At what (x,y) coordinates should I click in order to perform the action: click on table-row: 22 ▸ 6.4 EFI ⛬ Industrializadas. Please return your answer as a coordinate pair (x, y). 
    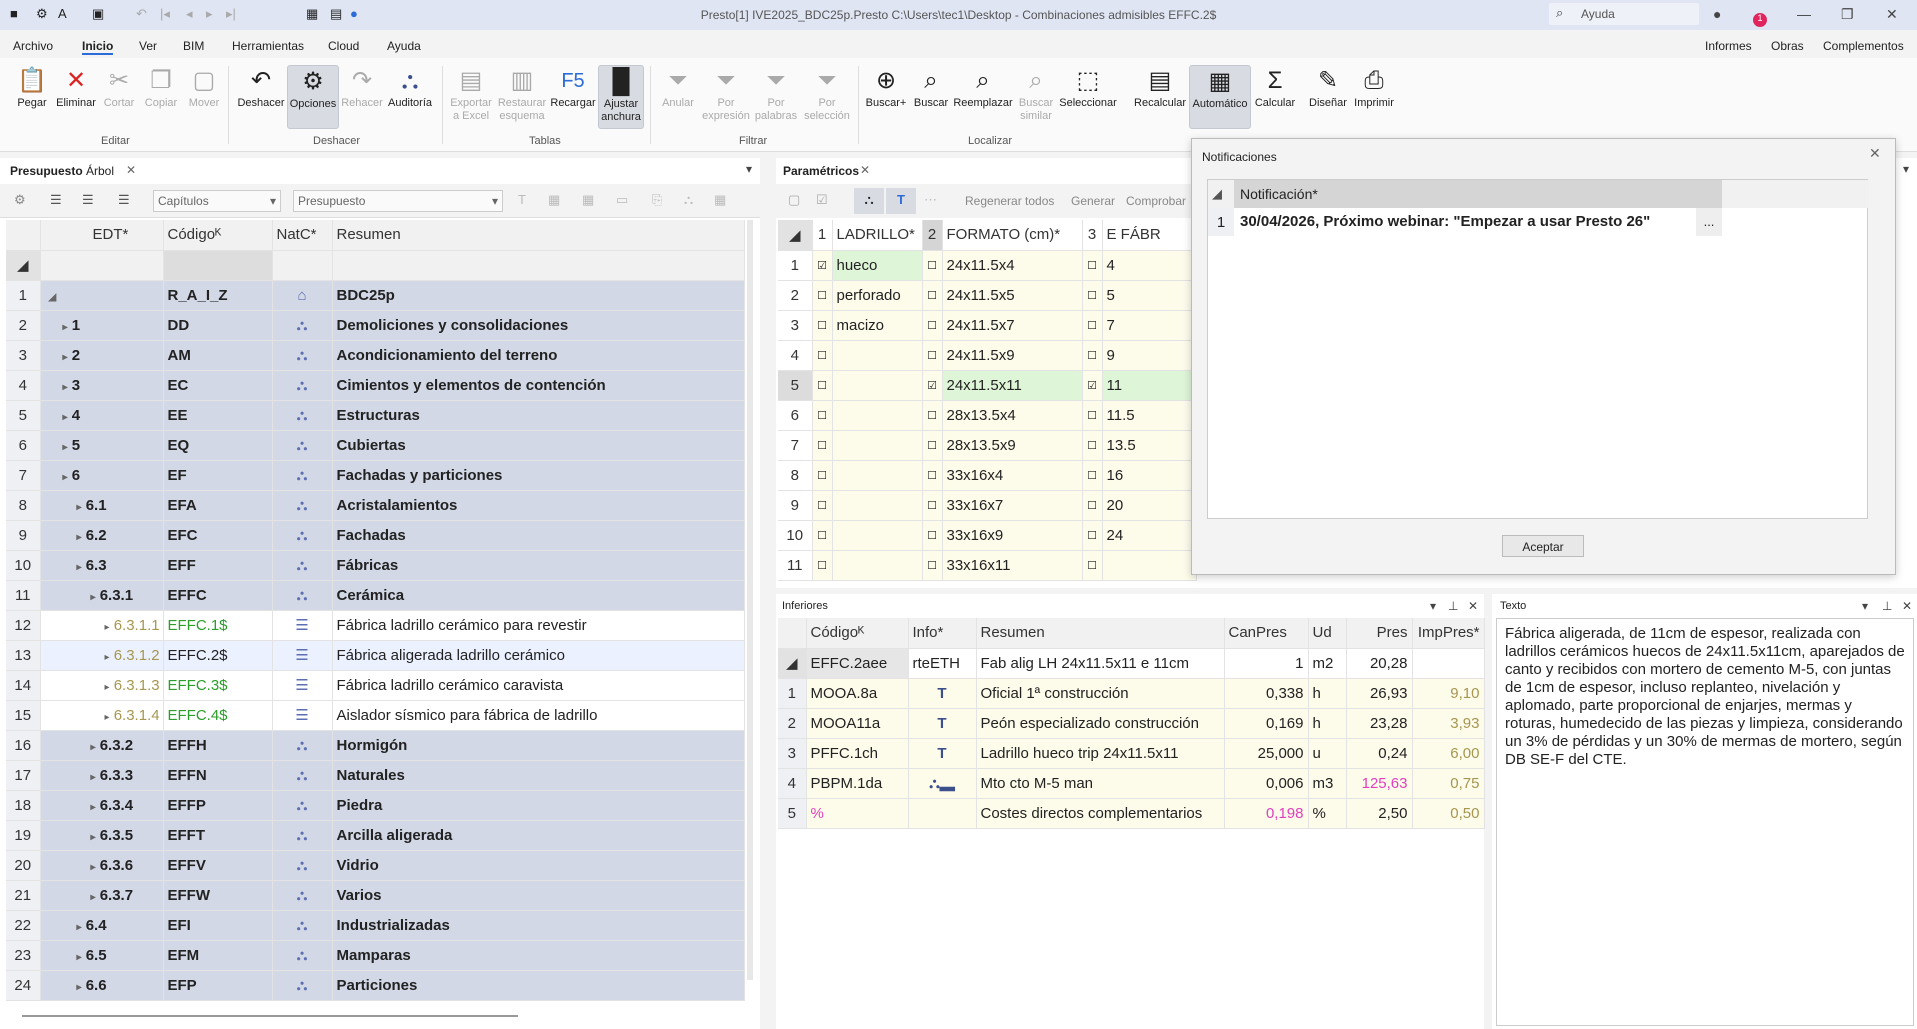
    Looking at the image, I should click on (375, 925).